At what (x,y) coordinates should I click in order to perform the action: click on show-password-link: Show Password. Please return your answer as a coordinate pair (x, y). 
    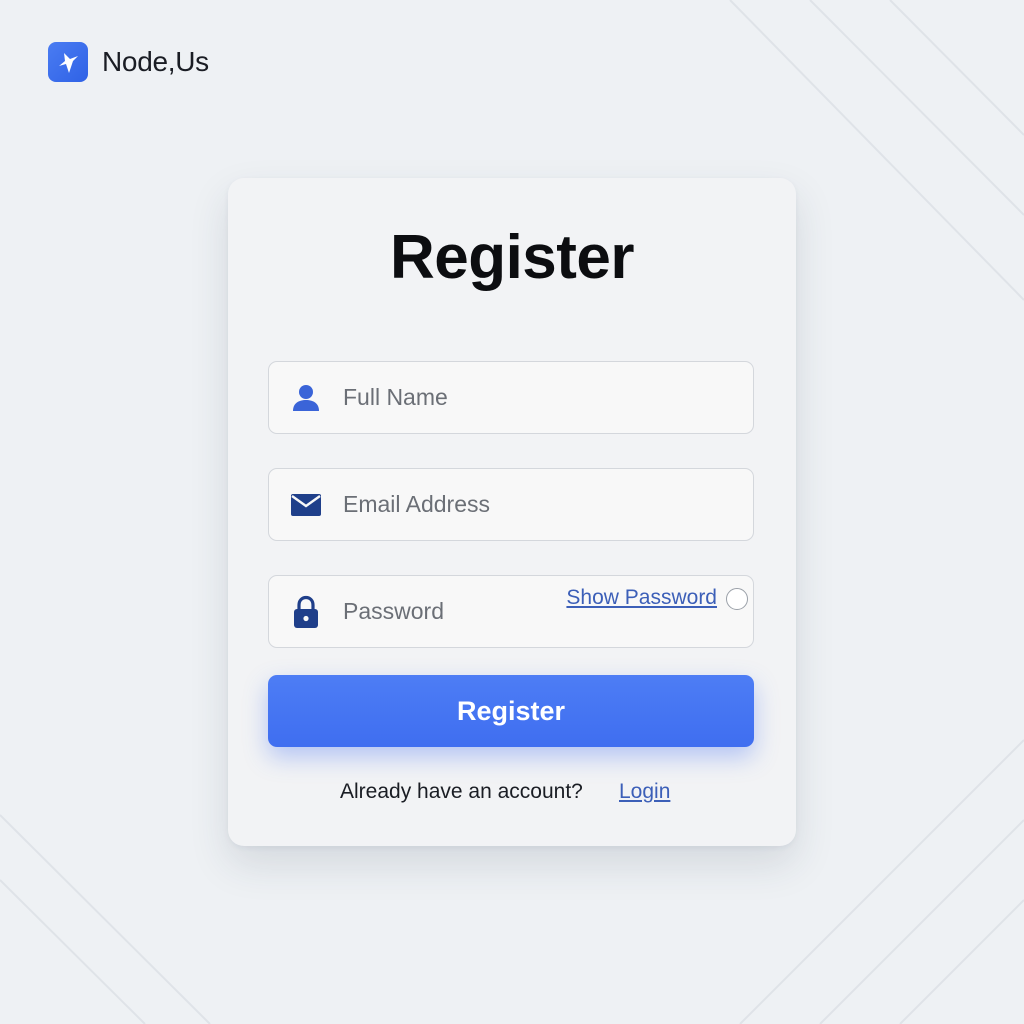
    Looking at the image, I should click on (641, 598).